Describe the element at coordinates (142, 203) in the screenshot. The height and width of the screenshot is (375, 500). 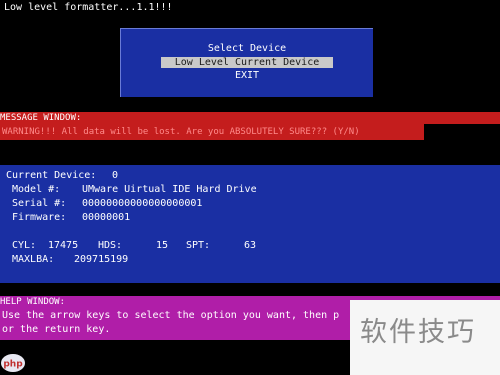
I see `serial-value: 00000000000000000001` at that location.